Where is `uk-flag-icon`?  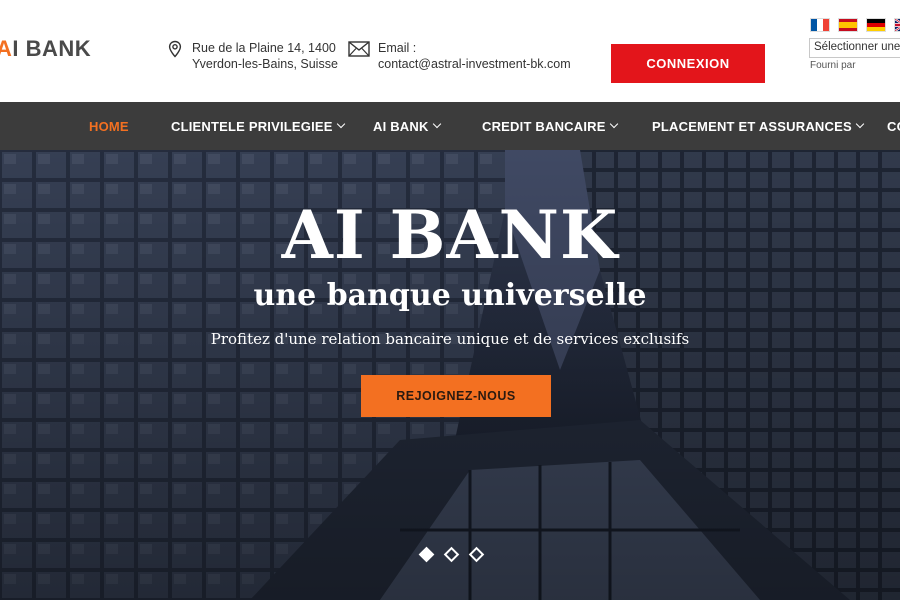 uk-flag-icon is located at coordinates (897, 25).